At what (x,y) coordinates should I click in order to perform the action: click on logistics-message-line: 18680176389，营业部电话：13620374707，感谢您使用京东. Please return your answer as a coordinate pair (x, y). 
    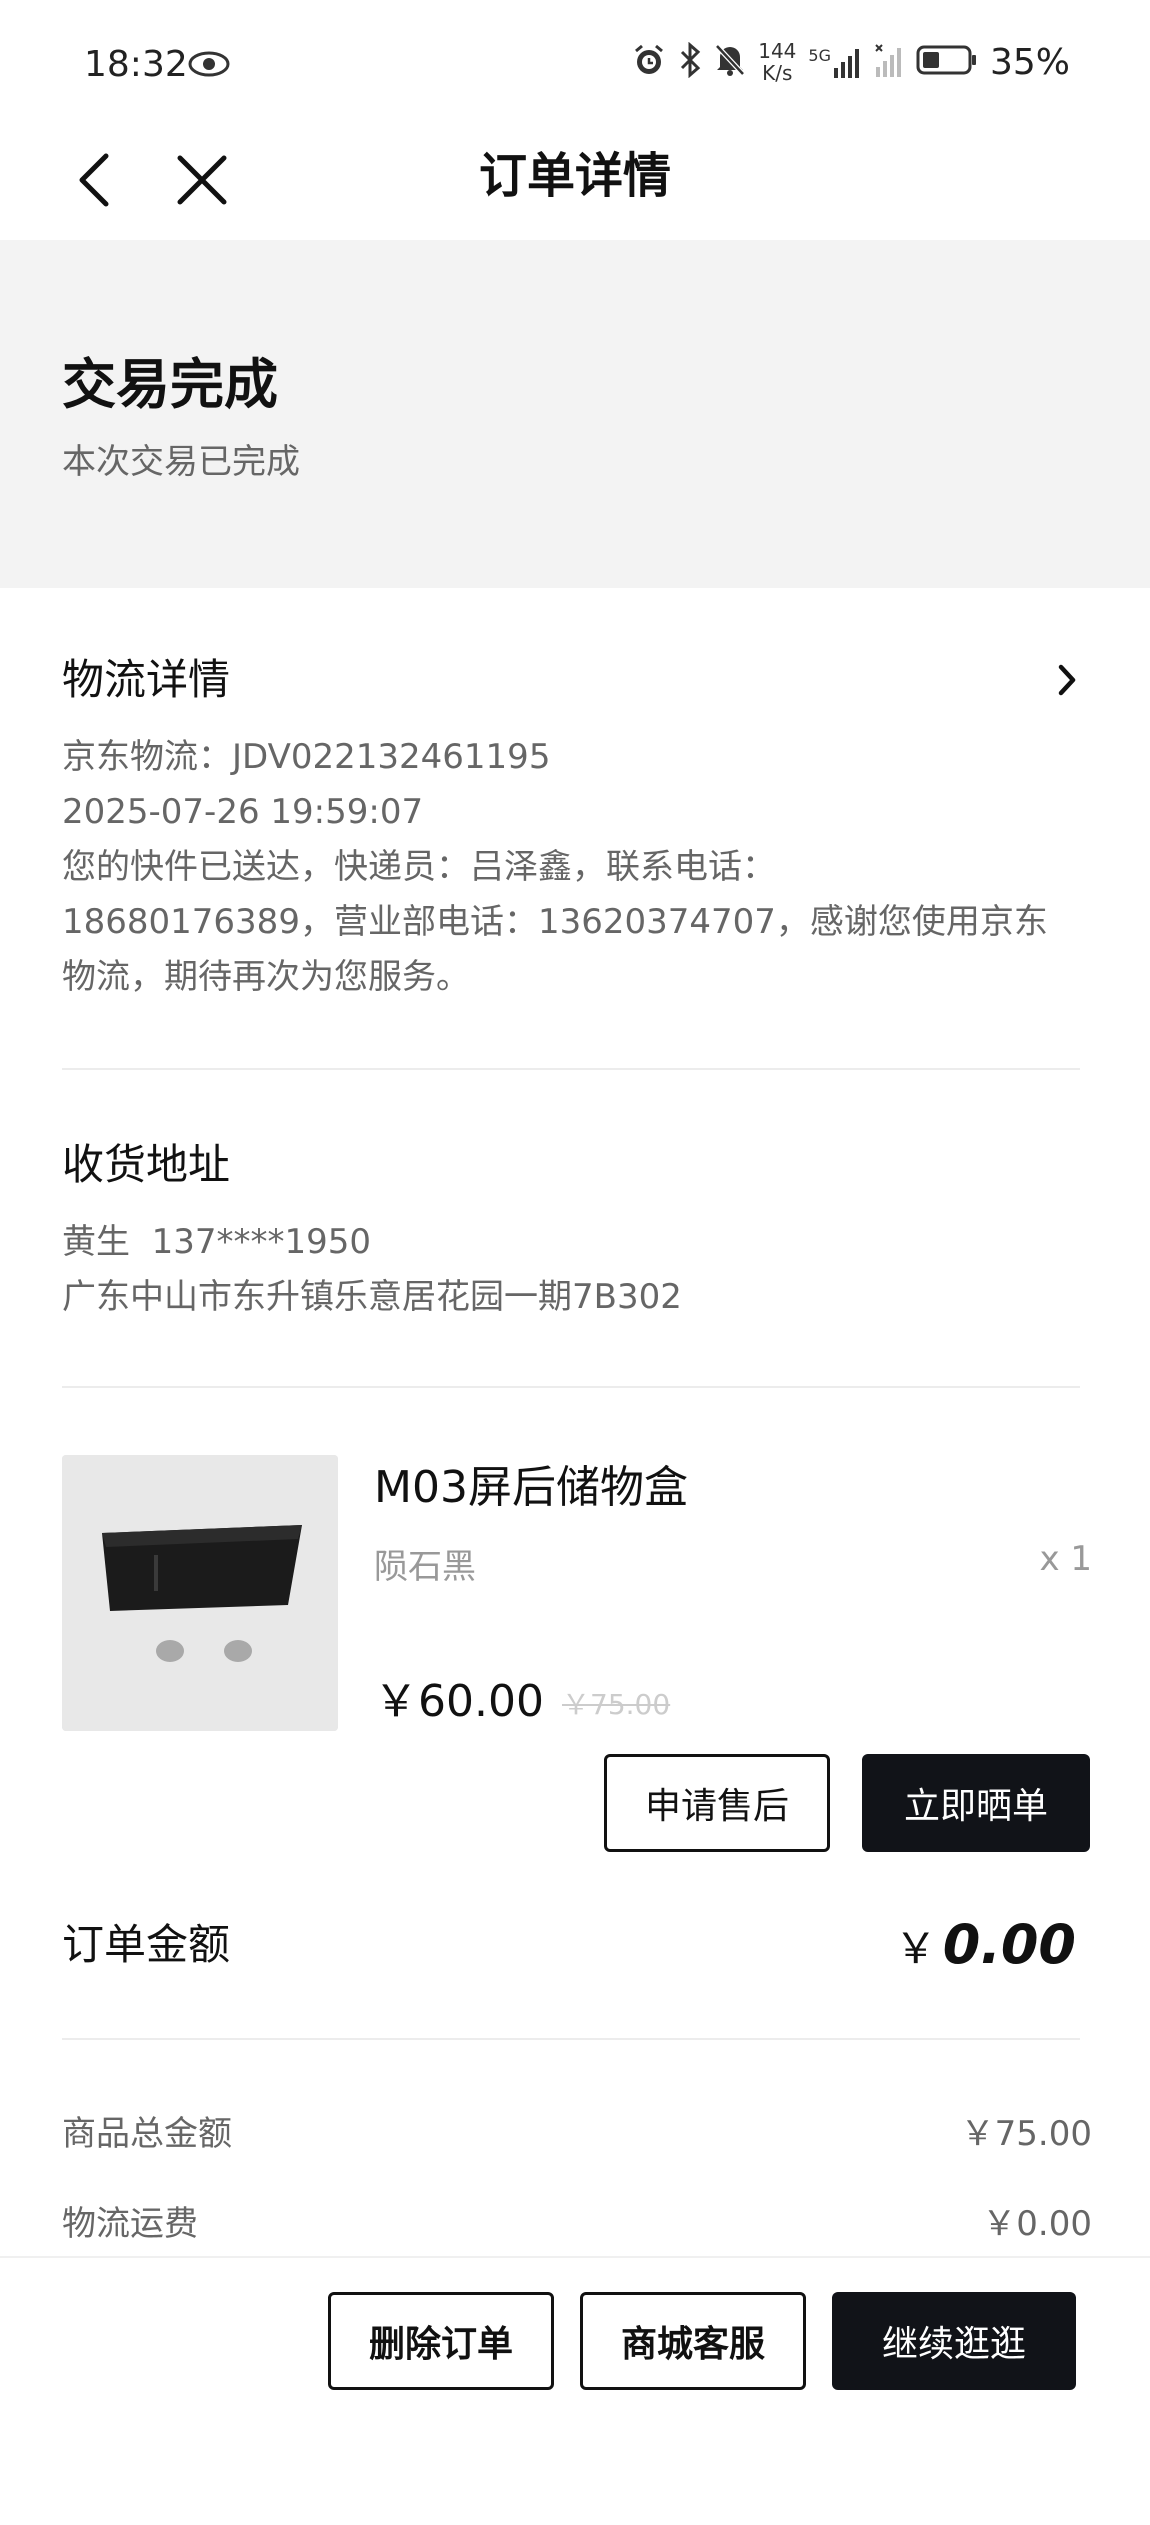
    Looking at the image, I should click on (555, 922).